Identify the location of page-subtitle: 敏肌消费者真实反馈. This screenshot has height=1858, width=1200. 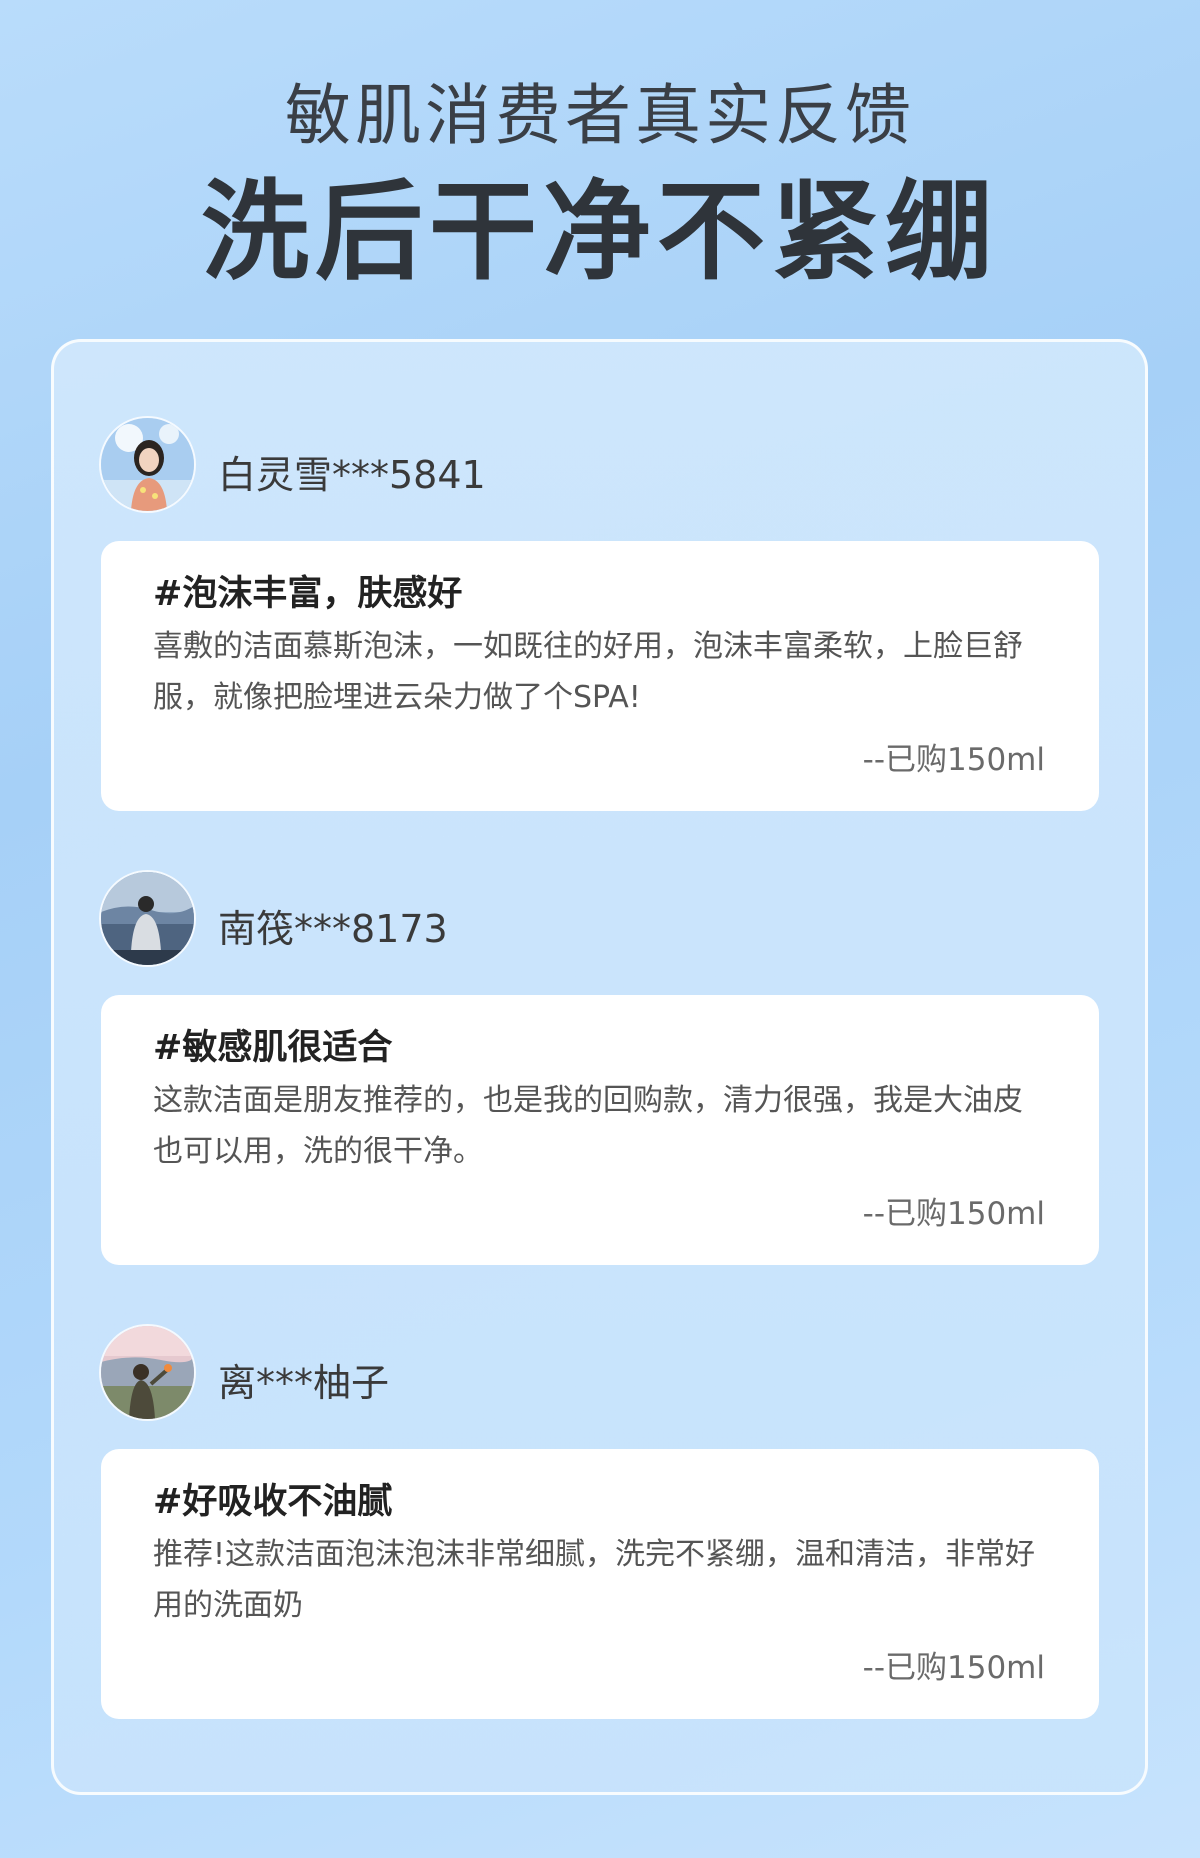
(600, 115).